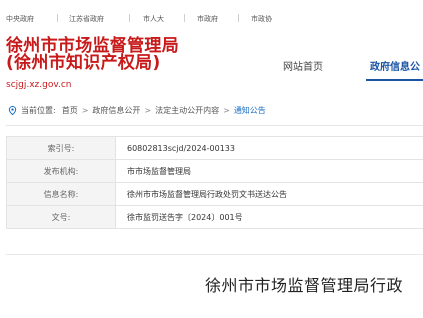 The width and height of the screenshot is (423, 318). Describe the element at coordinates (83, 63) in the screenshot. I see `site-title-line2: (徐州市知识产权局)` at that location.